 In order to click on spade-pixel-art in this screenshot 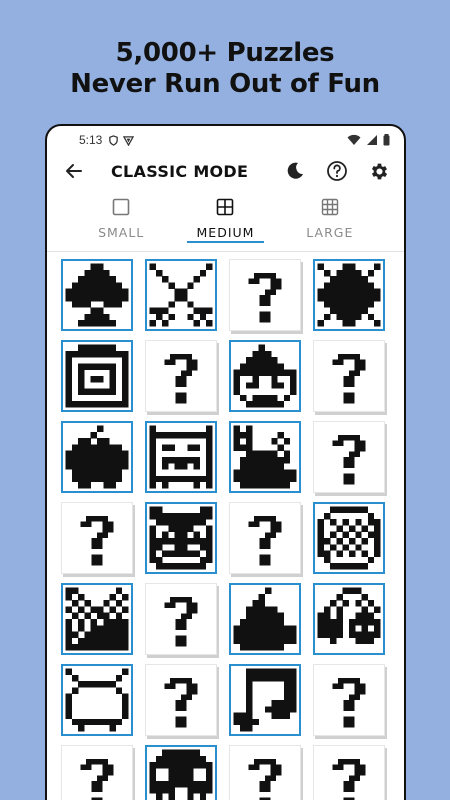, I will do `click(97, 295)`.